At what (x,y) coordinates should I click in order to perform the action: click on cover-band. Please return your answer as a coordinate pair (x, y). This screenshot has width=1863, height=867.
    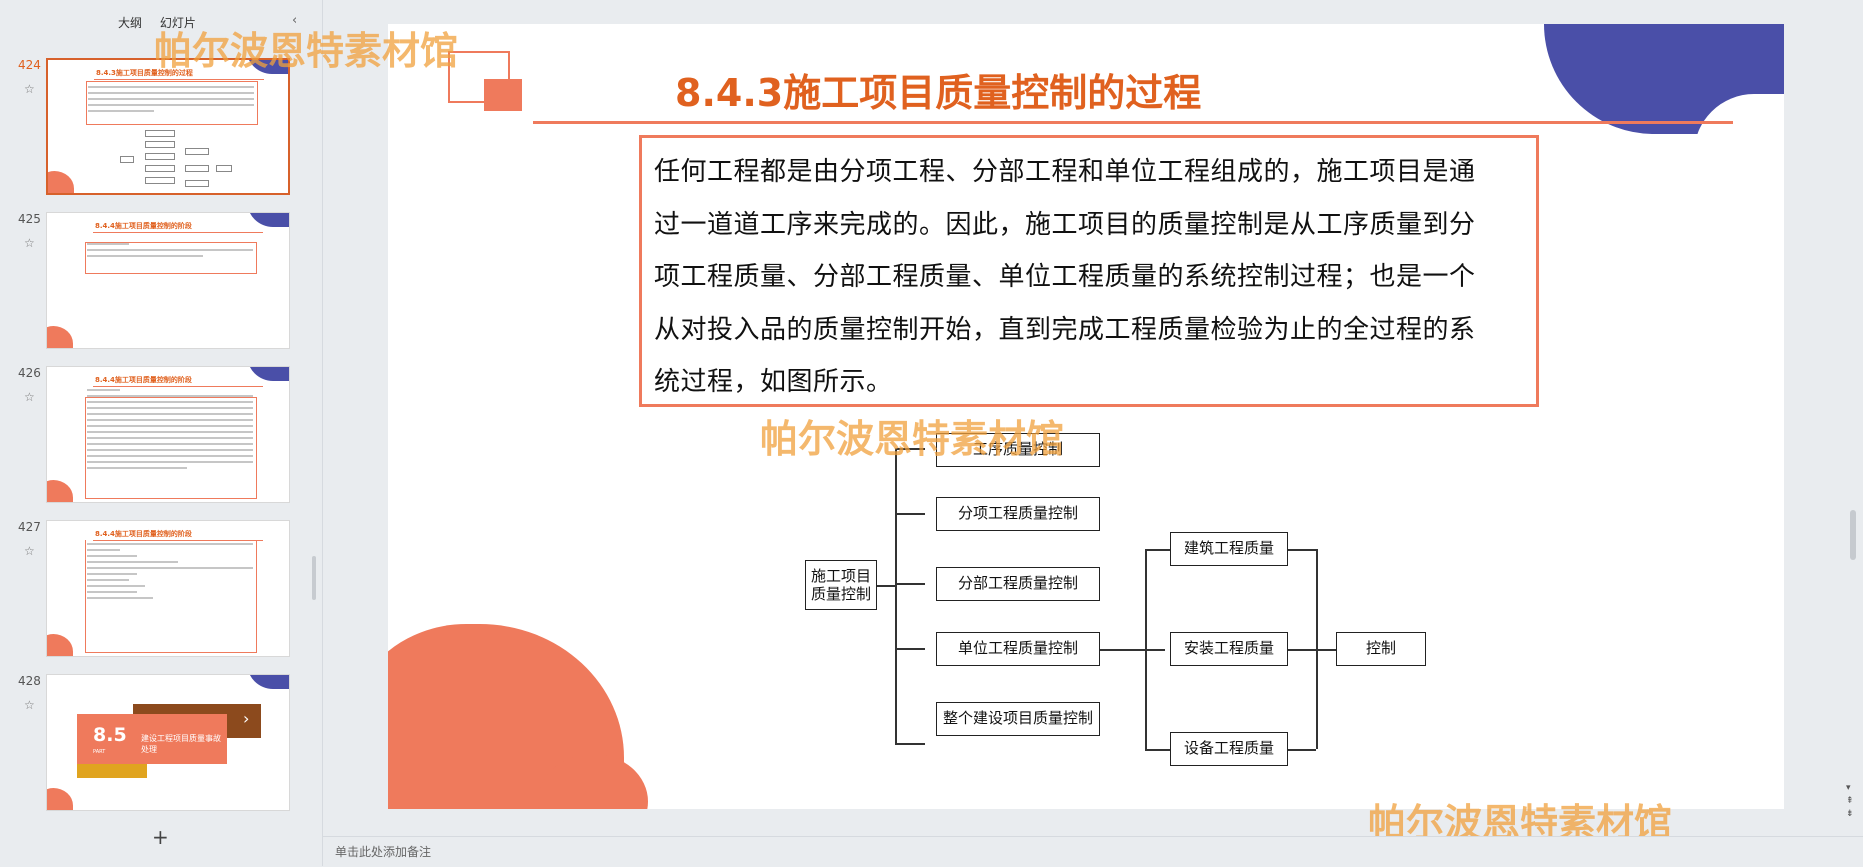
    Looking at the image, I should click on (112, 771).